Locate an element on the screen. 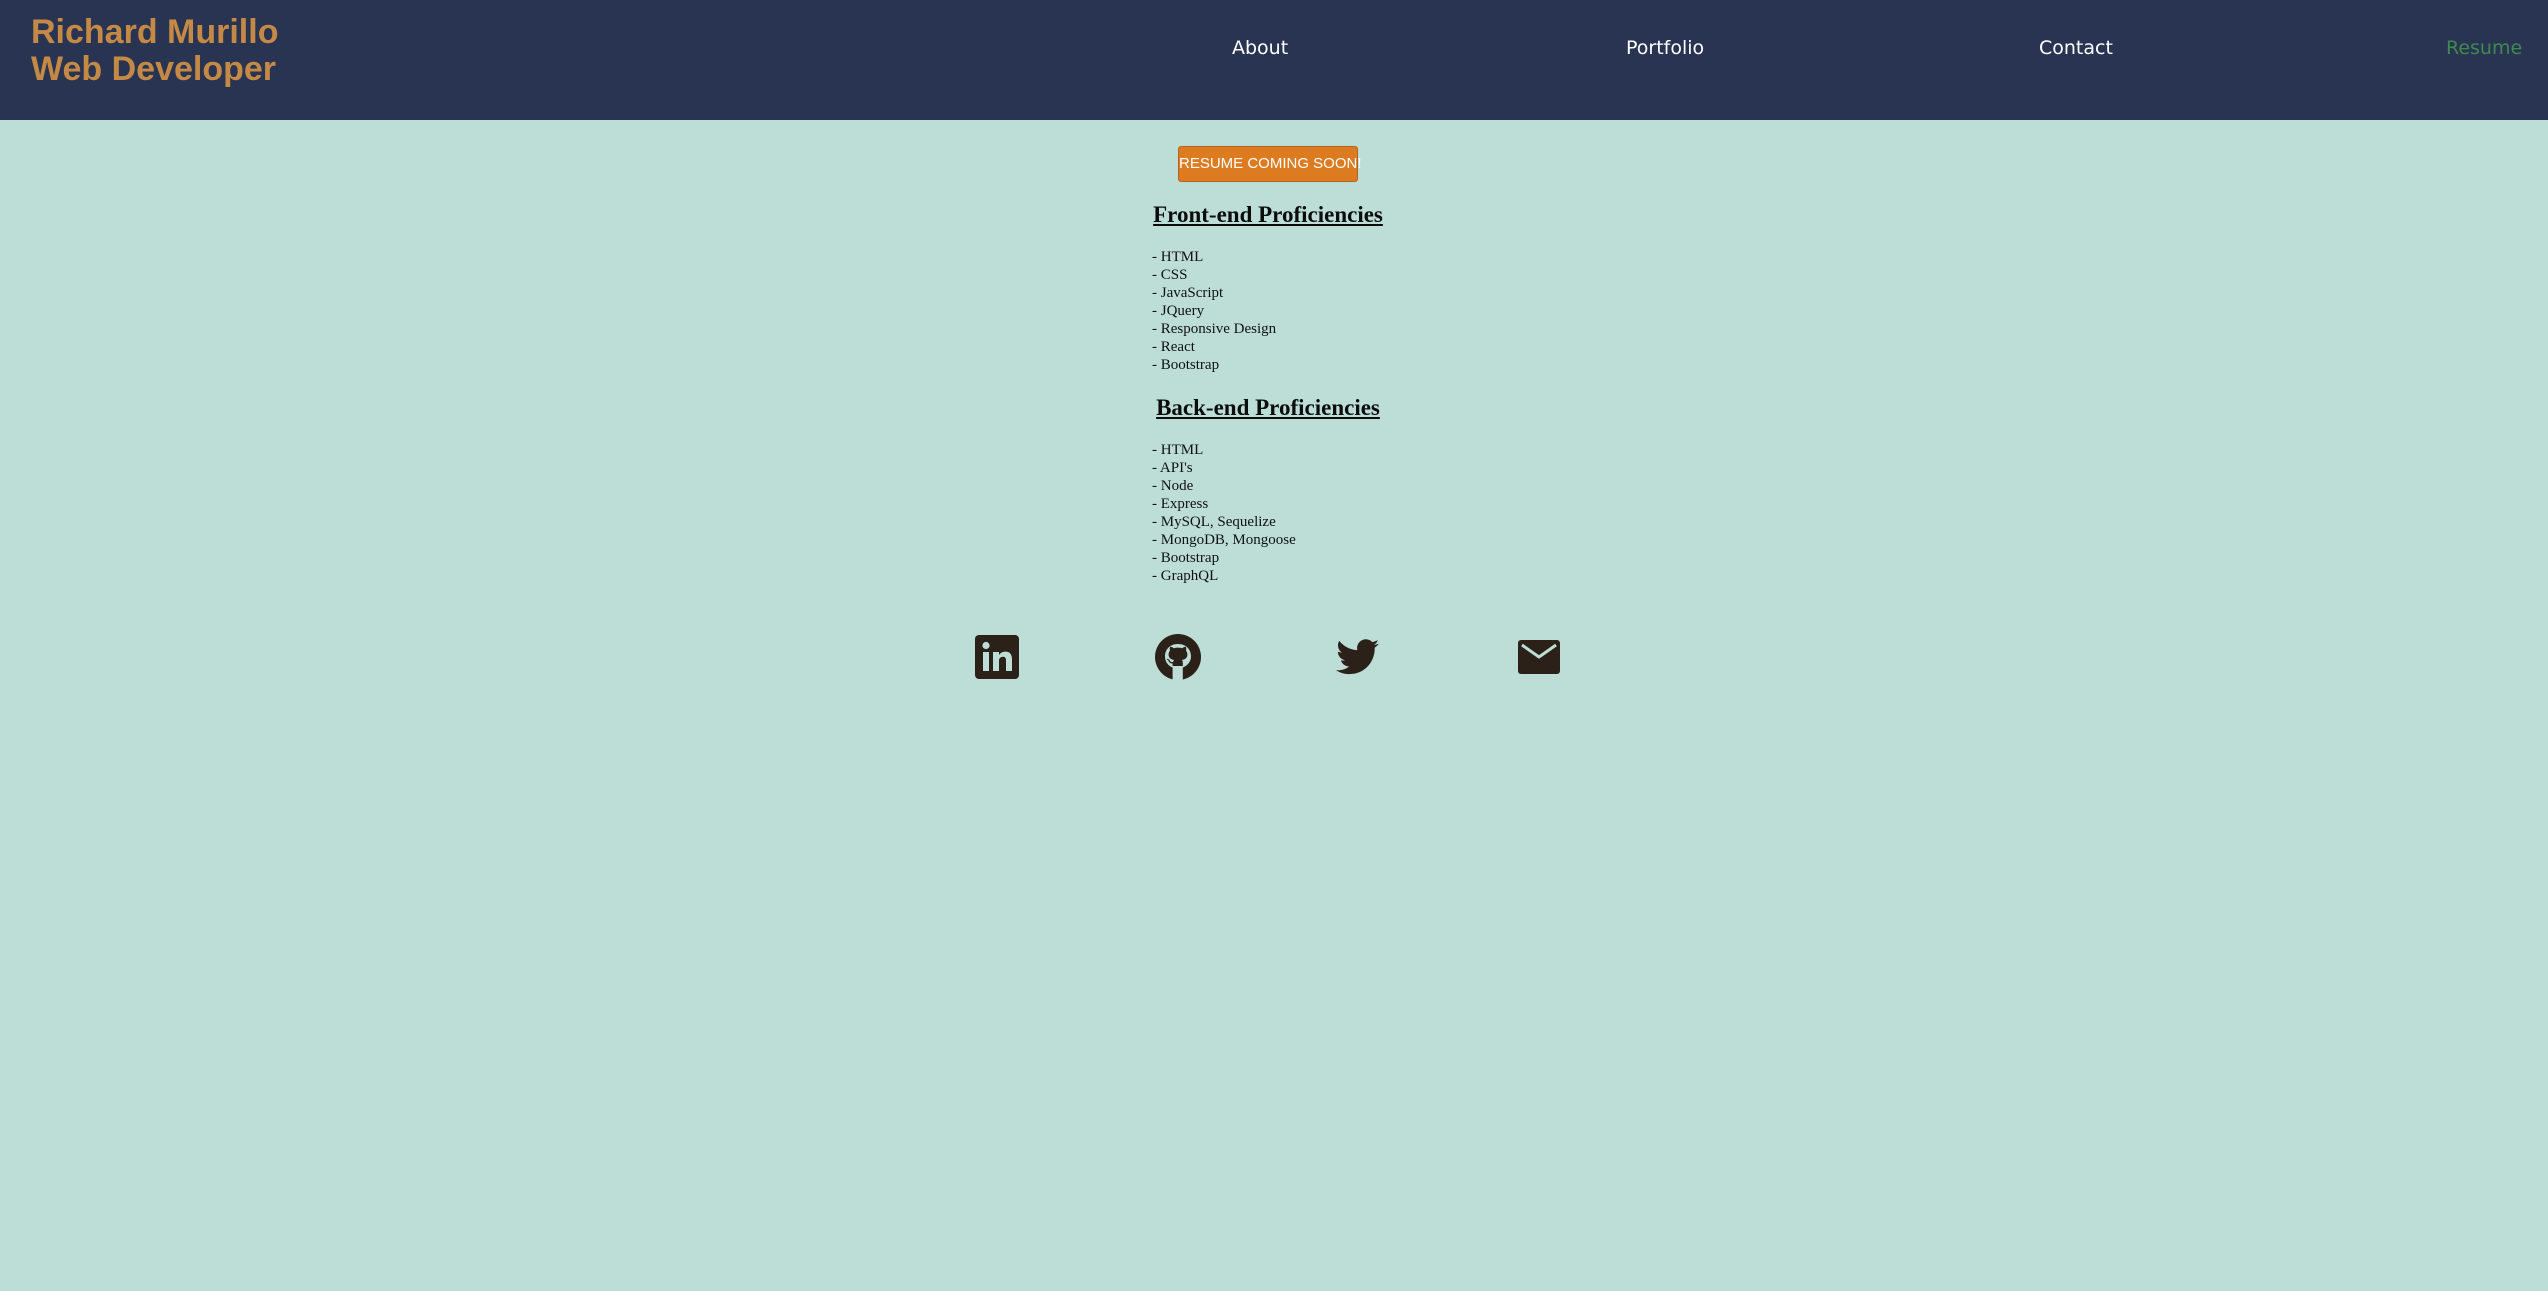  brand: Richard Murillo Web Developer is located at coordinates (154, 51).